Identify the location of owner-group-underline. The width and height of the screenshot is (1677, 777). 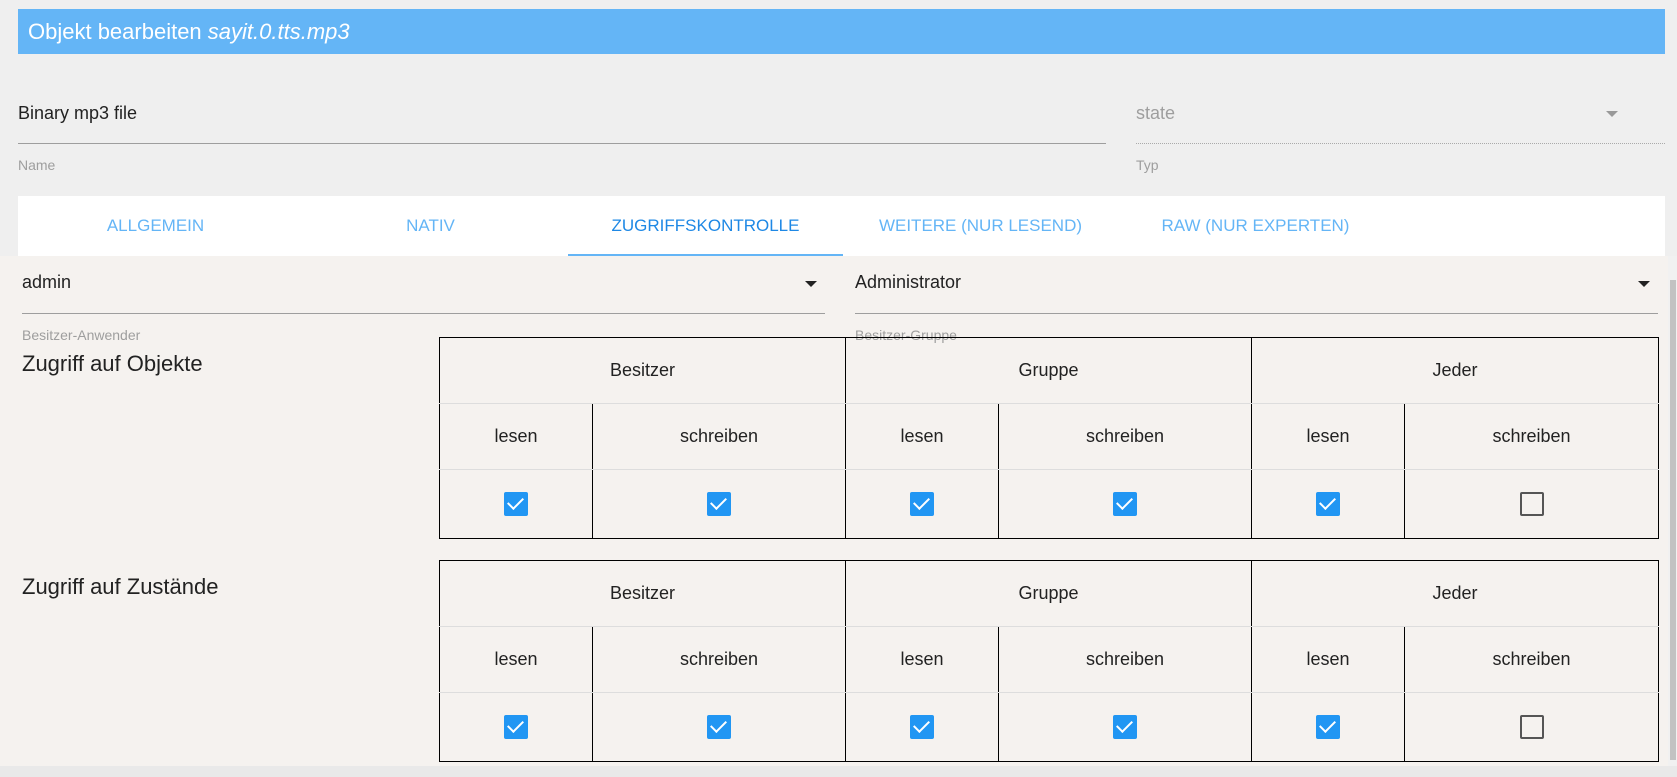
(1256, 313).